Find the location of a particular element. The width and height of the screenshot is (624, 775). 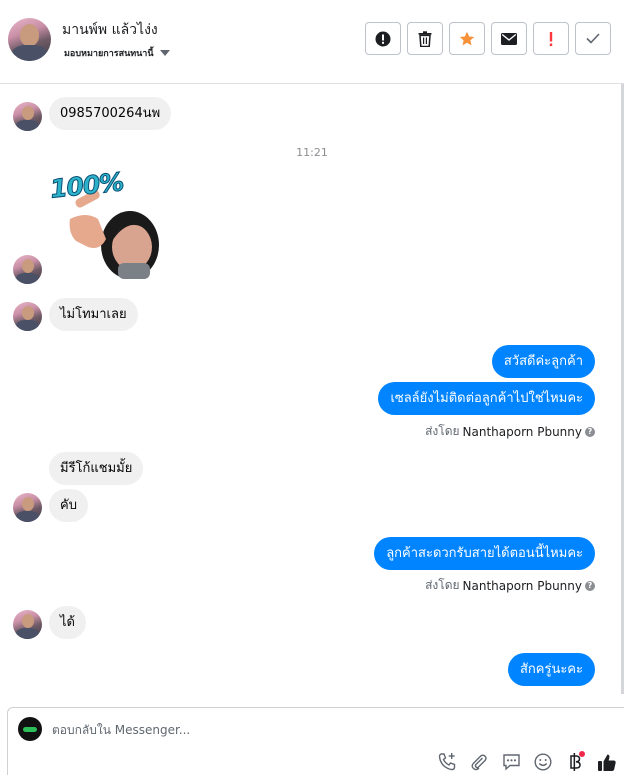

payment-request-button is located at coordinates (575, 762).